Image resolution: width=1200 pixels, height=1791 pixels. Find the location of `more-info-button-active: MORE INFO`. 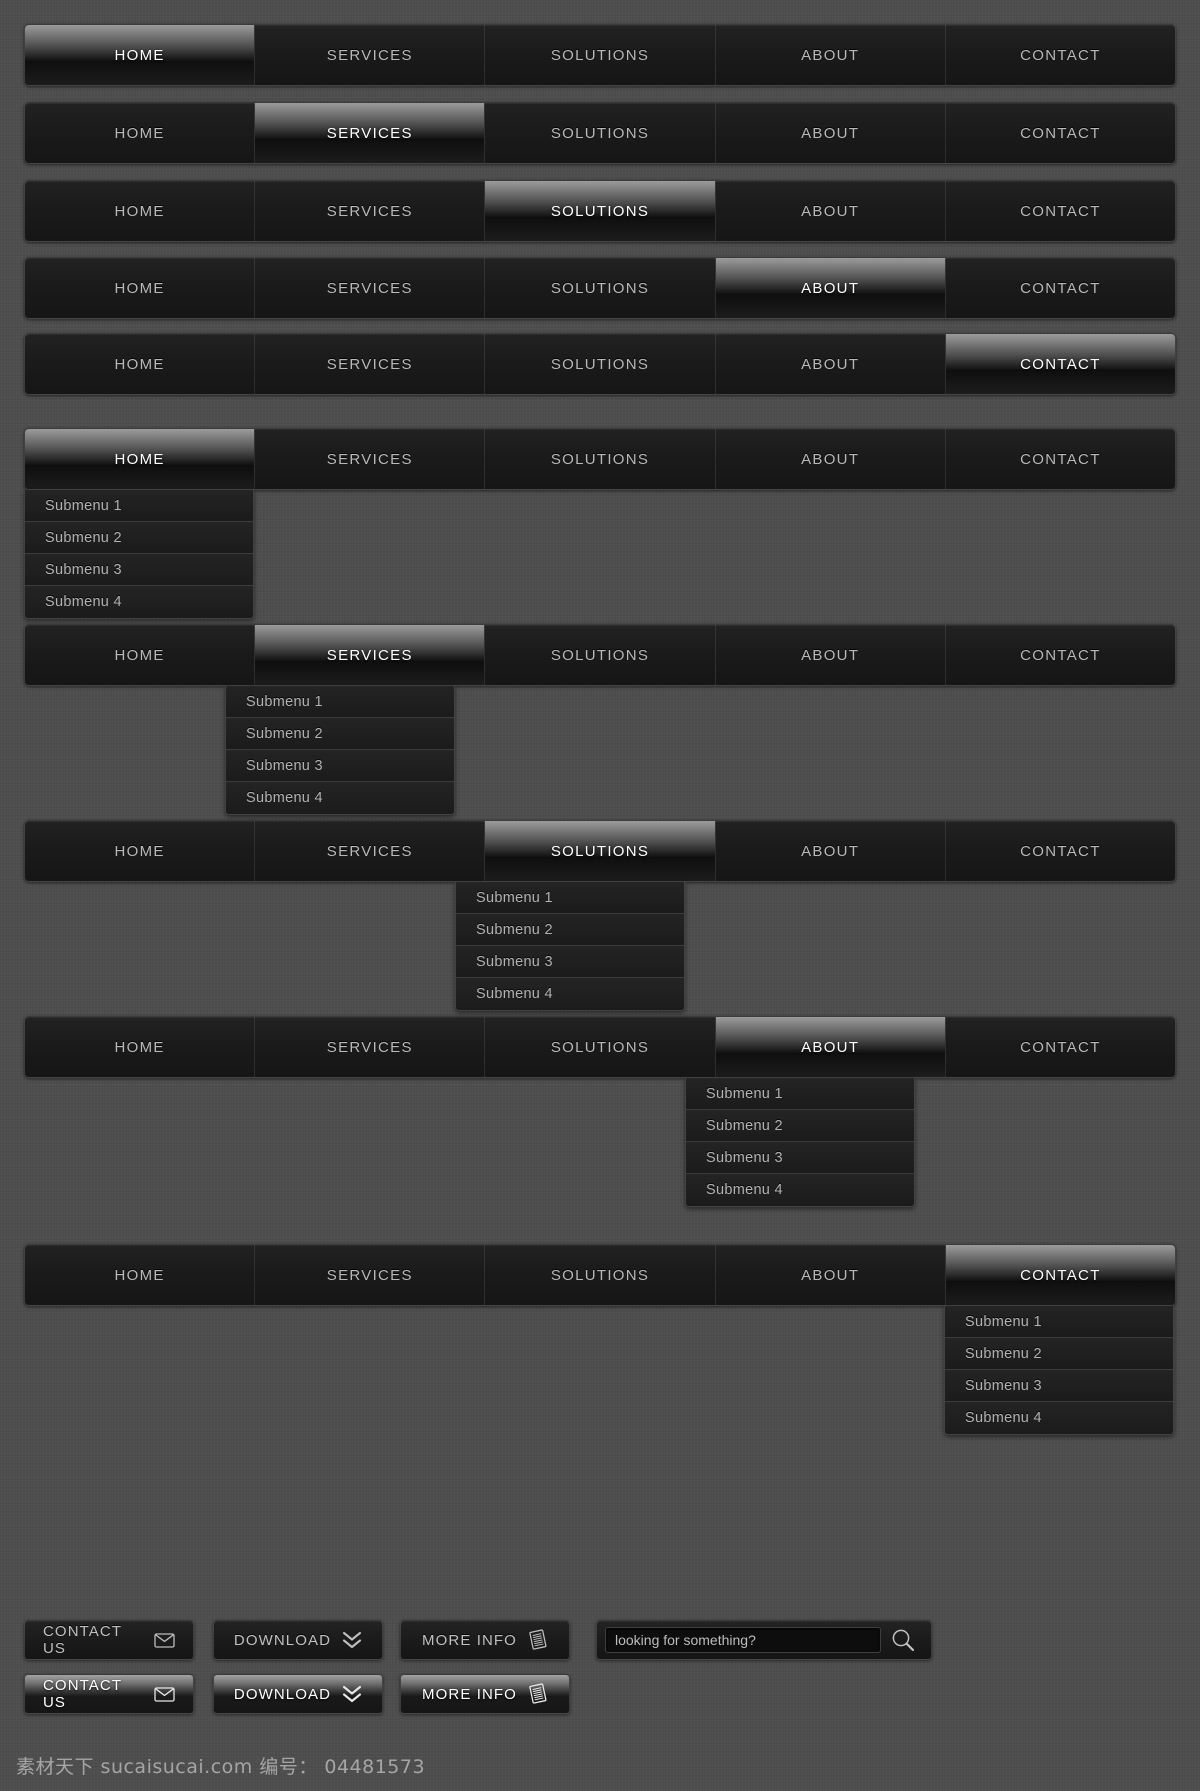

more-info-button-active: MORE INFO is located at coordinates (485, 1694).